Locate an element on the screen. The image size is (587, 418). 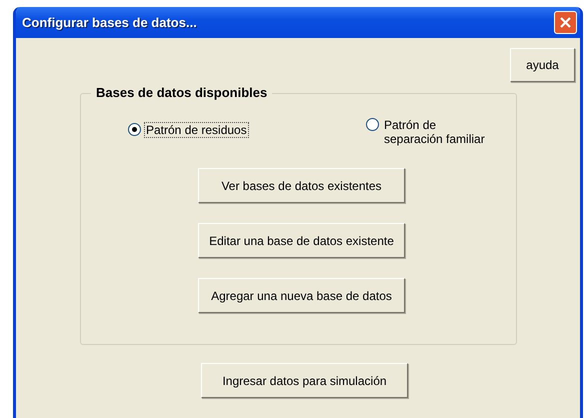
radio-option: Patrón de separación familiar is located at coordinates (431, 131).